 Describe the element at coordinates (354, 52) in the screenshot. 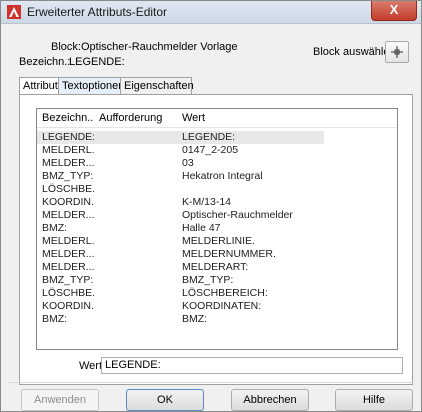

I see `select-block-label: Block auswählen` at that location.